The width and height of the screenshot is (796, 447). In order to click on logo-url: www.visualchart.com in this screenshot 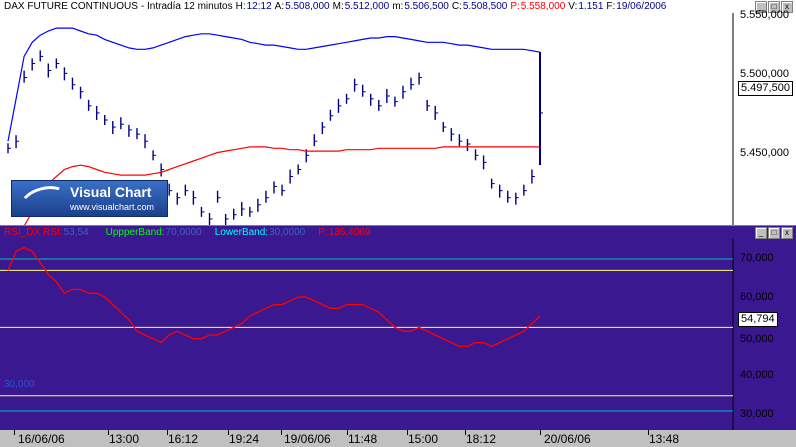, I will do `click(112, 207)`.